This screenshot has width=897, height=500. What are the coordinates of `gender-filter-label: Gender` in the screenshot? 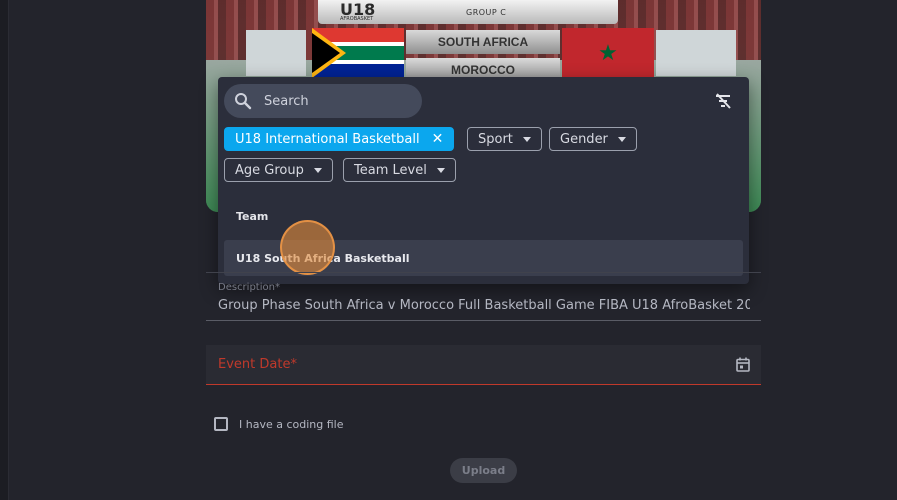 It's located at (584, 139).